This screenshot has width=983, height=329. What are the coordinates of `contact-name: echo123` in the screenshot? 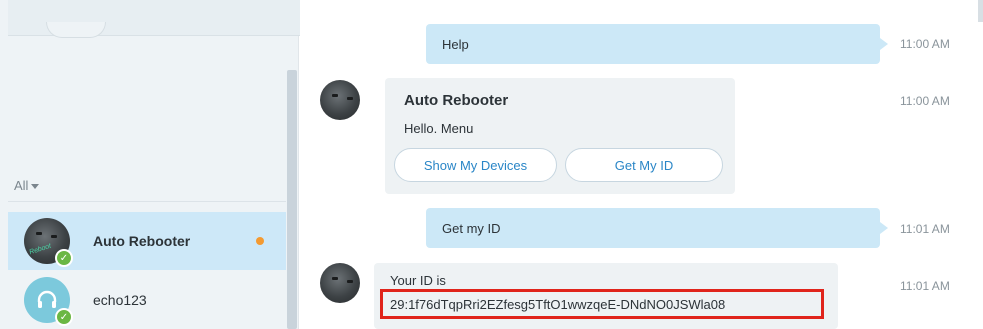 It's located at (120, 300).